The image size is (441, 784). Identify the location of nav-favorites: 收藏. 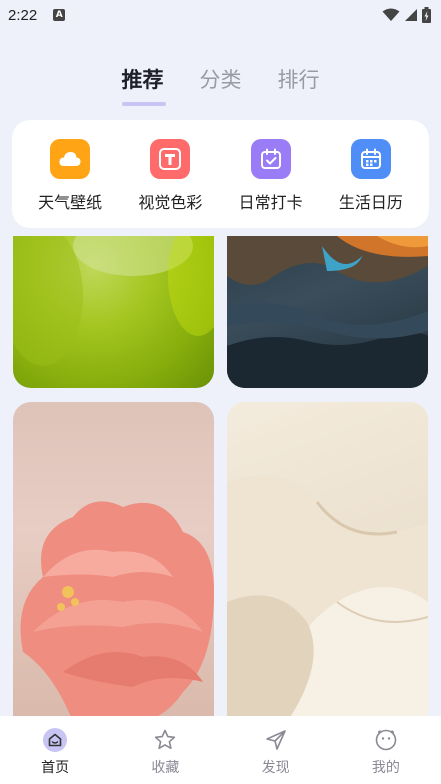
(165, 750).